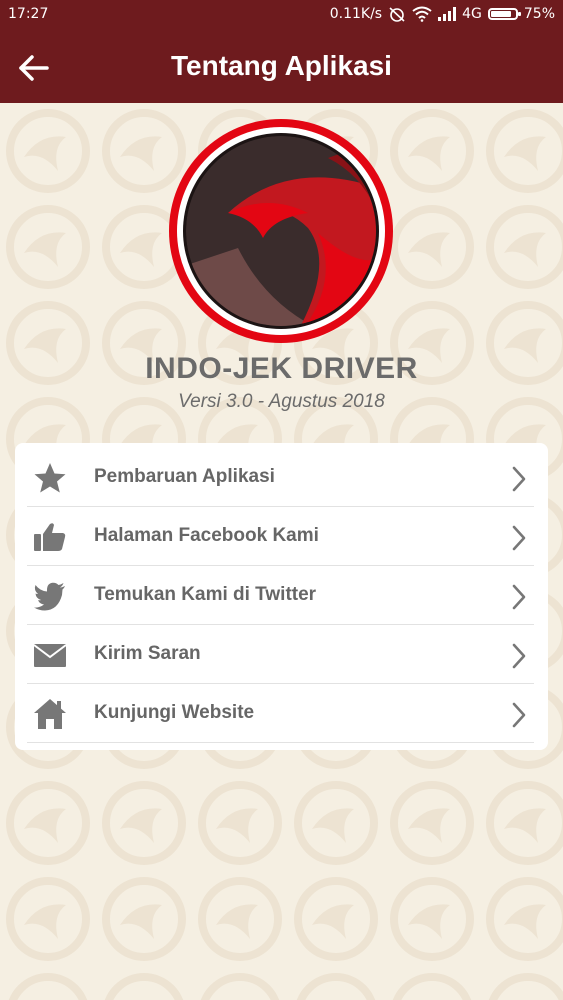  I want to click on signal-icon, so click(447, 14).